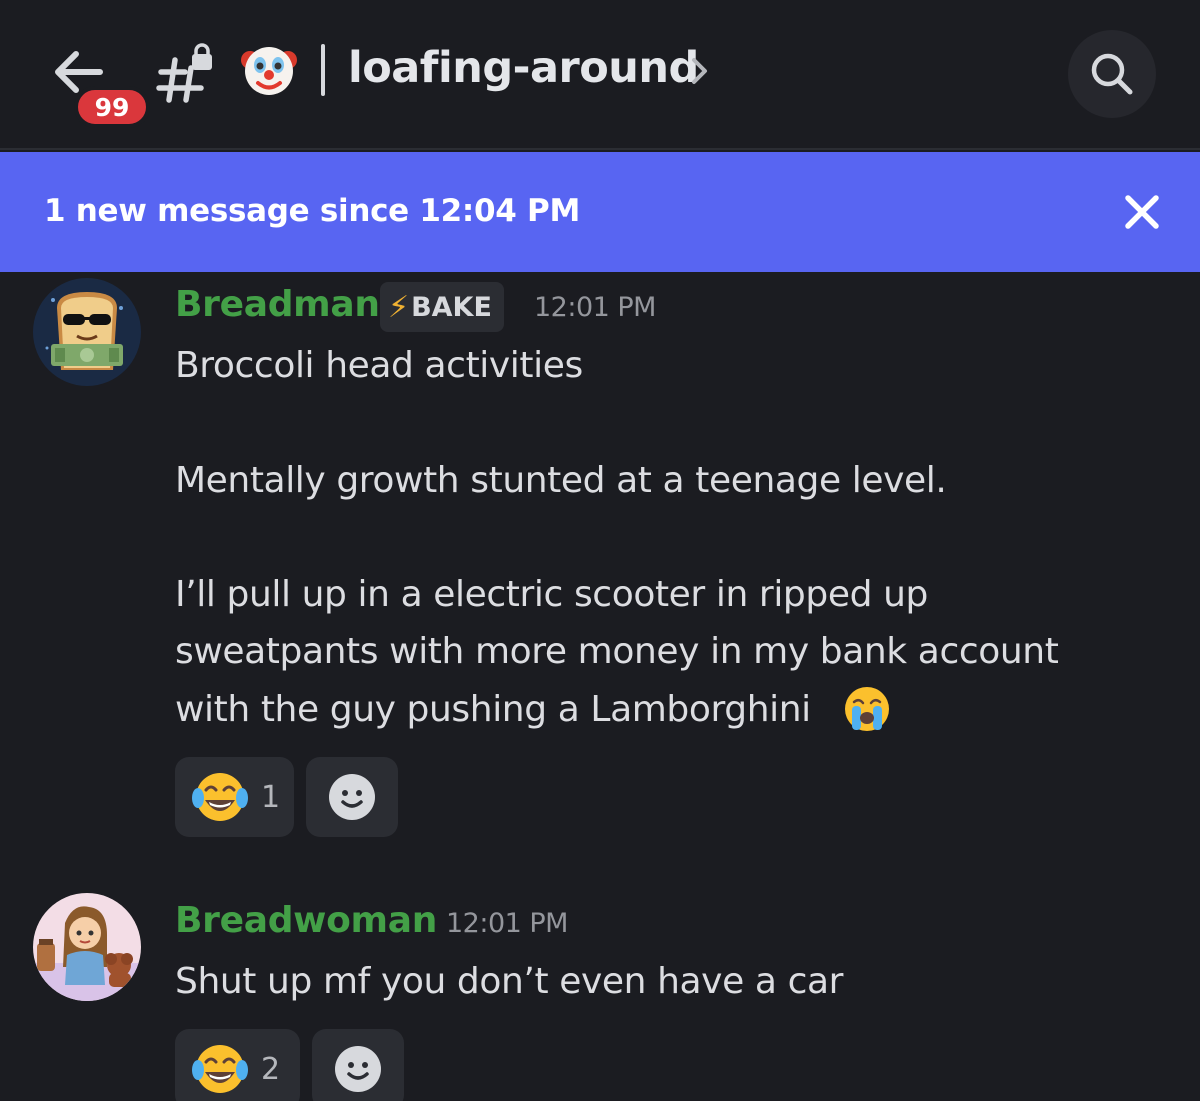 Image resolution: width=1200 pixels, height=1101 pixels. I want to click on chevron-right-icon, so click(699, 71).